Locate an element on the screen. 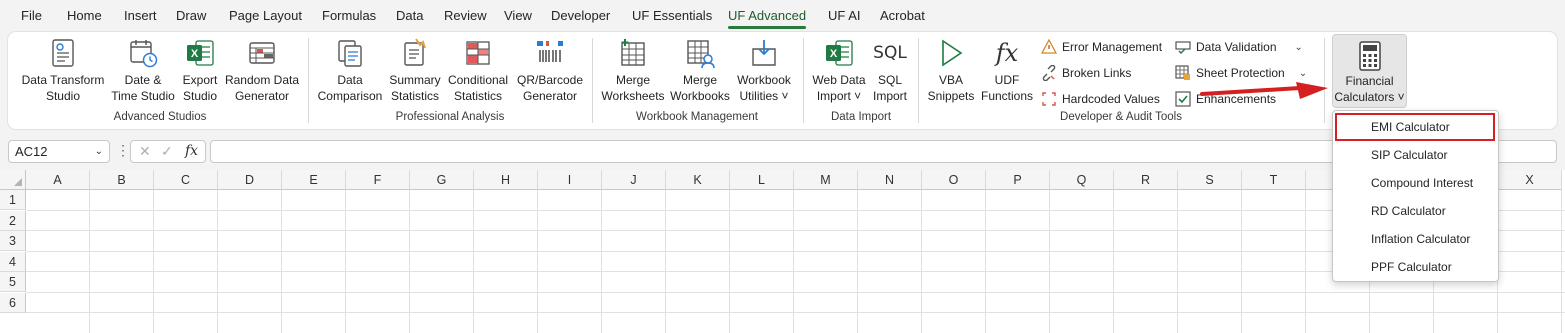 Image resolution: width=1565 pixels, height=333 pixels. group-label-advanced-studios: Advanced Studios is located at coordinates (160, 117).